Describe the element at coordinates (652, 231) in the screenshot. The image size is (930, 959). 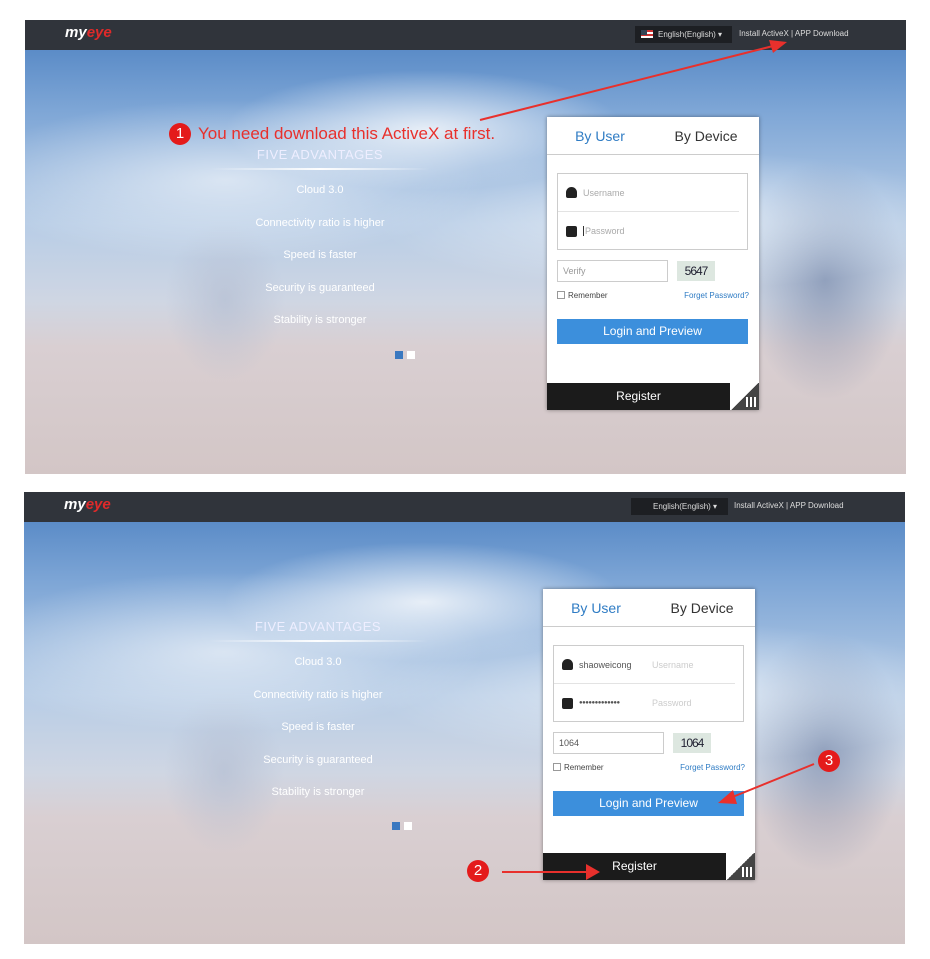
I see `password-input: Password` at that location.